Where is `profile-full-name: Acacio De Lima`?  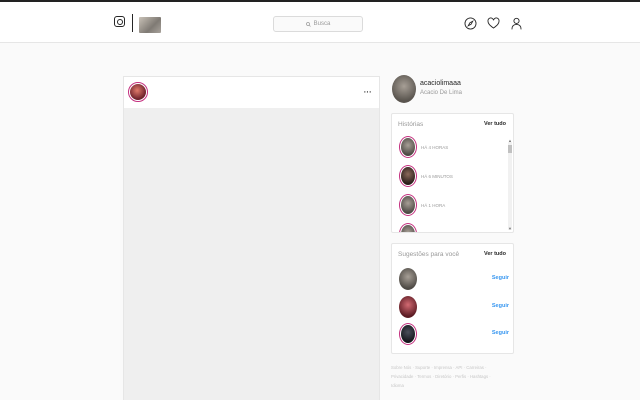 profile-full-name: Acacio De Lima is located at coordinates (441, 93).